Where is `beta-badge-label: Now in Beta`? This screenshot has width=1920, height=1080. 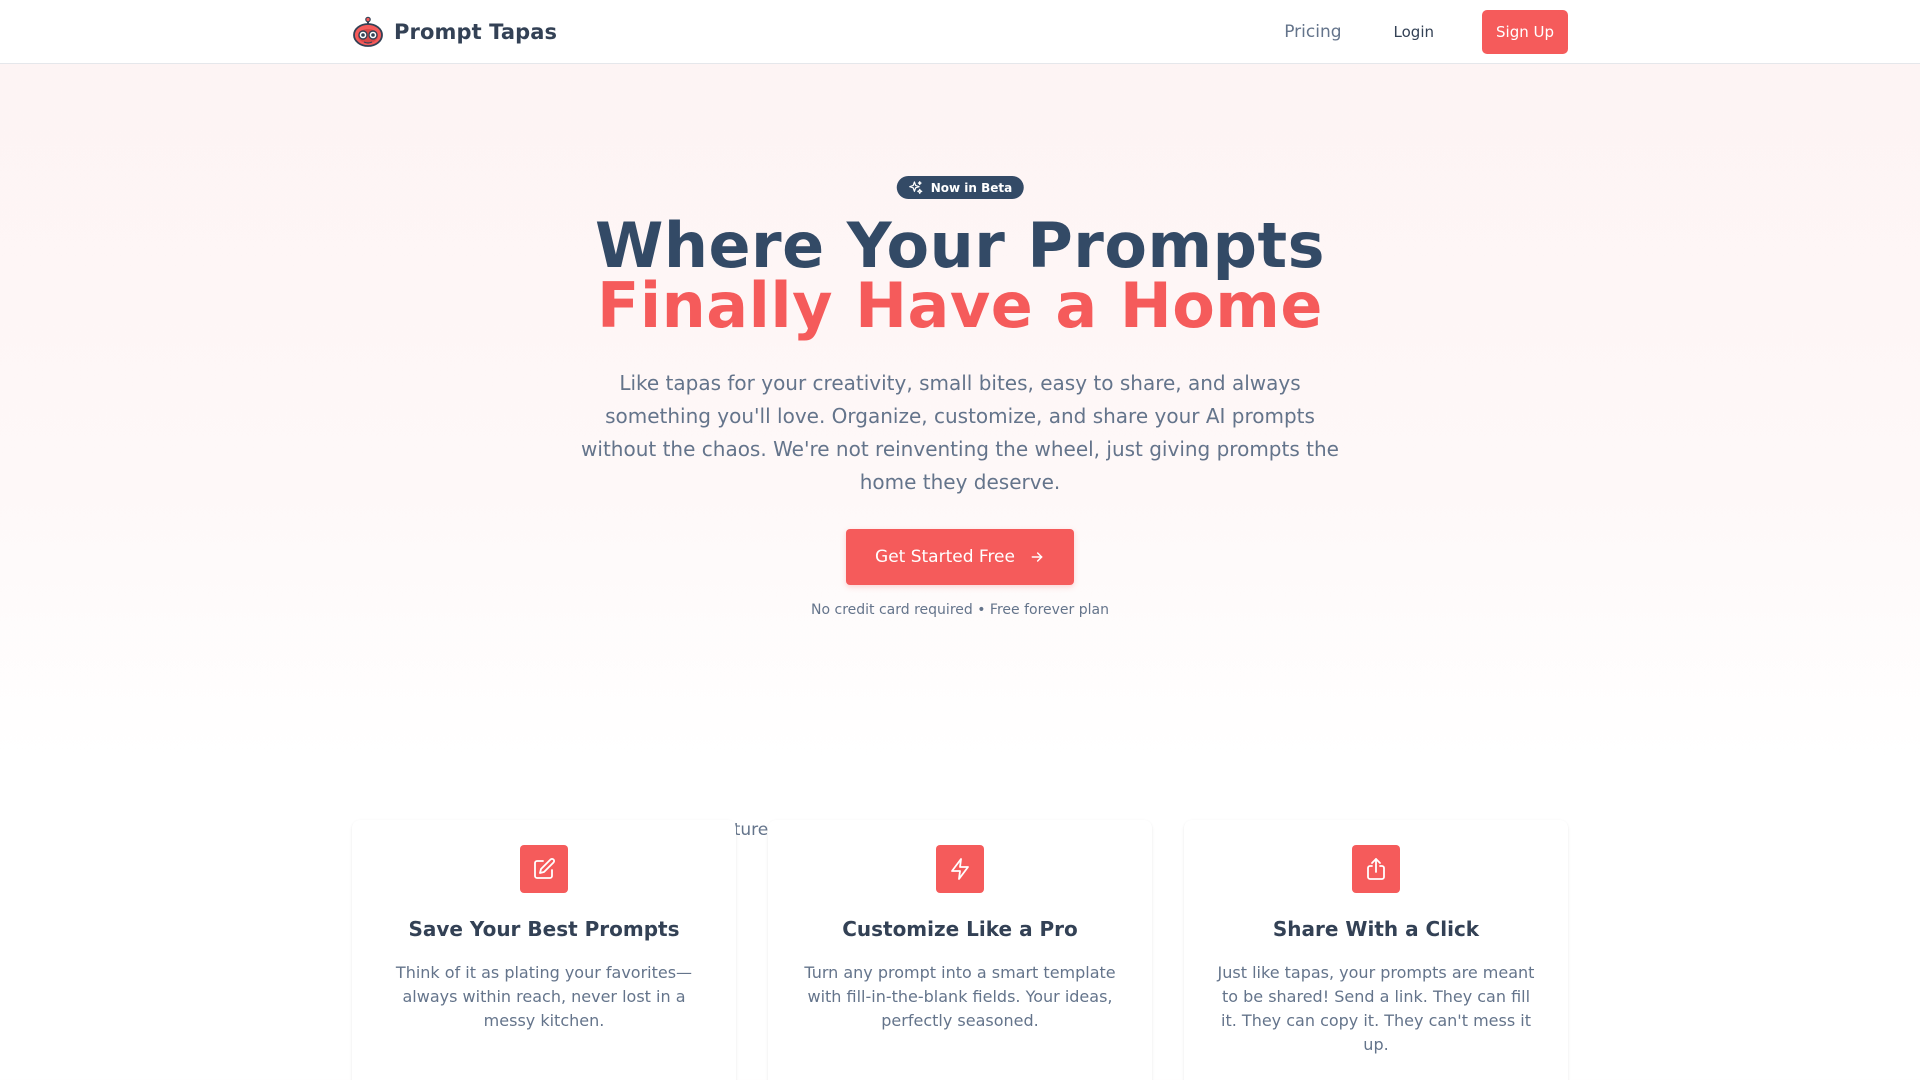
beta-badge-label: Now in Beta is located at coordinates (971, 187).